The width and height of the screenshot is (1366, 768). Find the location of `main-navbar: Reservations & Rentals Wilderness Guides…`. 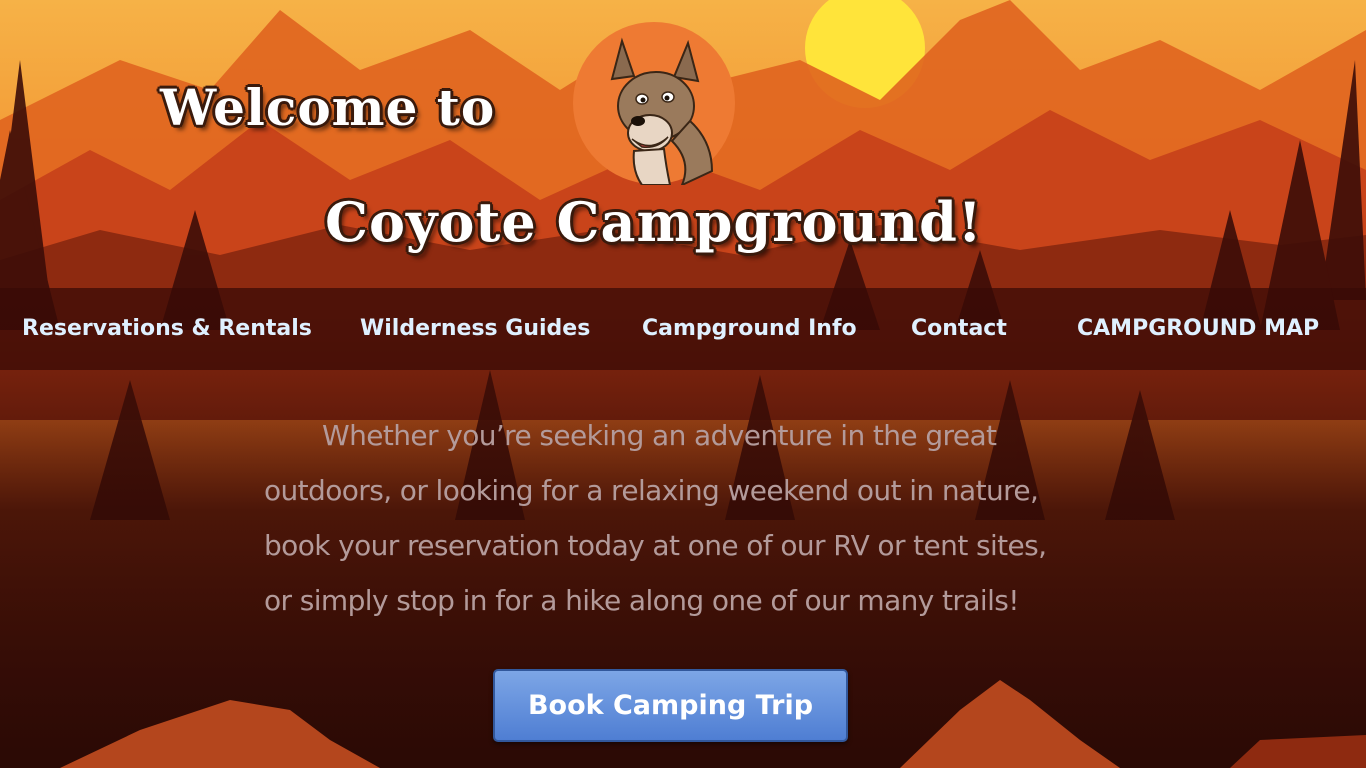

main-navbar: Reservations & Rentals Wilderness Guides… is located at coordinates (683, 329).